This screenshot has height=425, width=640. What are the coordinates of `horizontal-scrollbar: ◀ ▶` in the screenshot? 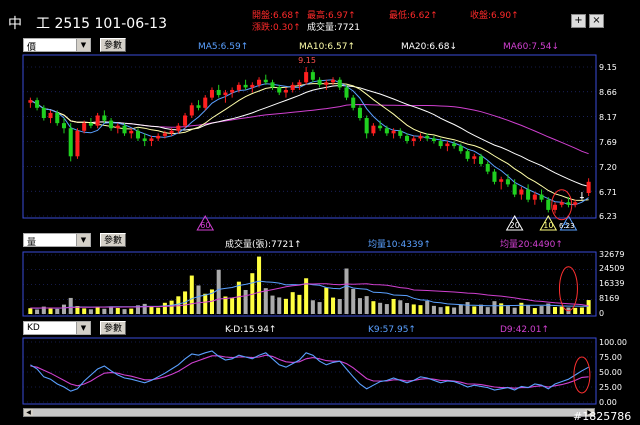 It's located at (309, 412).